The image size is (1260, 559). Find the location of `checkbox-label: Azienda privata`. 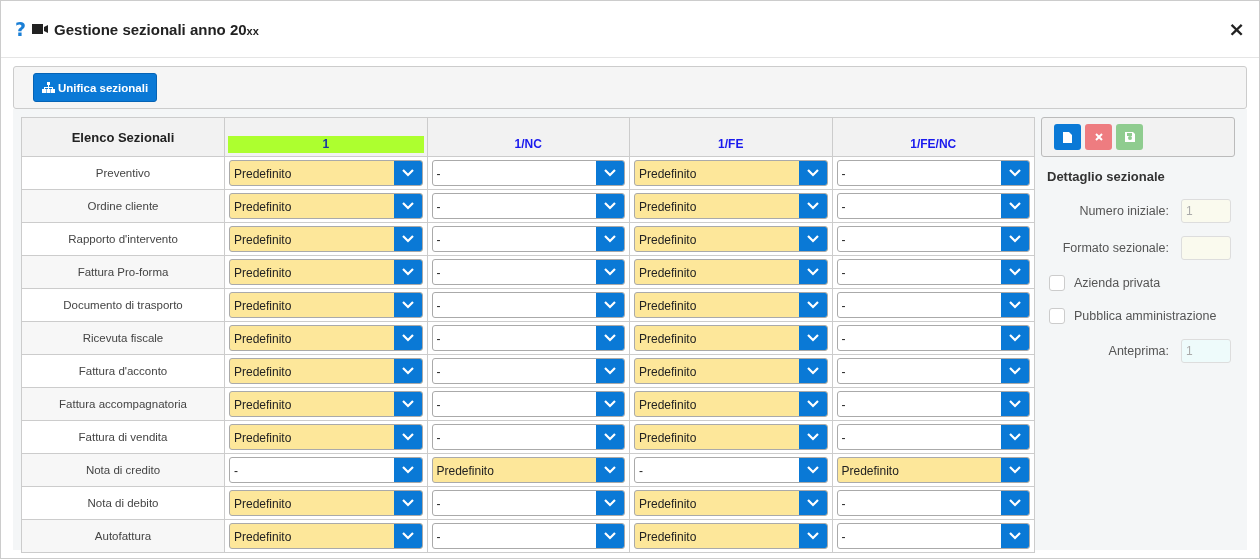

checkbox-label: Azienda privata is located at coordinates (1117, 282).